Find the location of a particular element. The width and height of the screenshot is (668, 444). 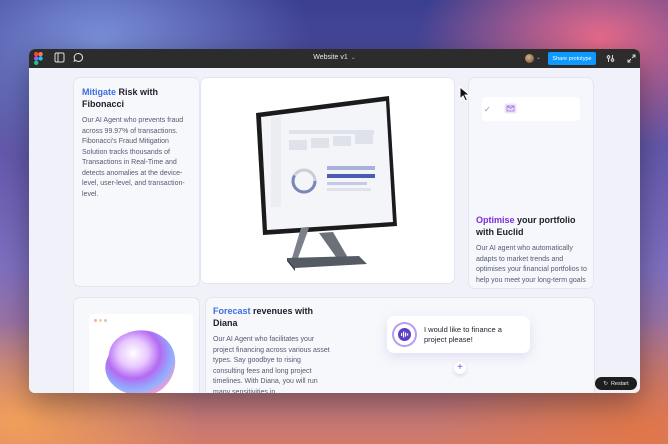

expand-icon is located at coordinates (631, 58).